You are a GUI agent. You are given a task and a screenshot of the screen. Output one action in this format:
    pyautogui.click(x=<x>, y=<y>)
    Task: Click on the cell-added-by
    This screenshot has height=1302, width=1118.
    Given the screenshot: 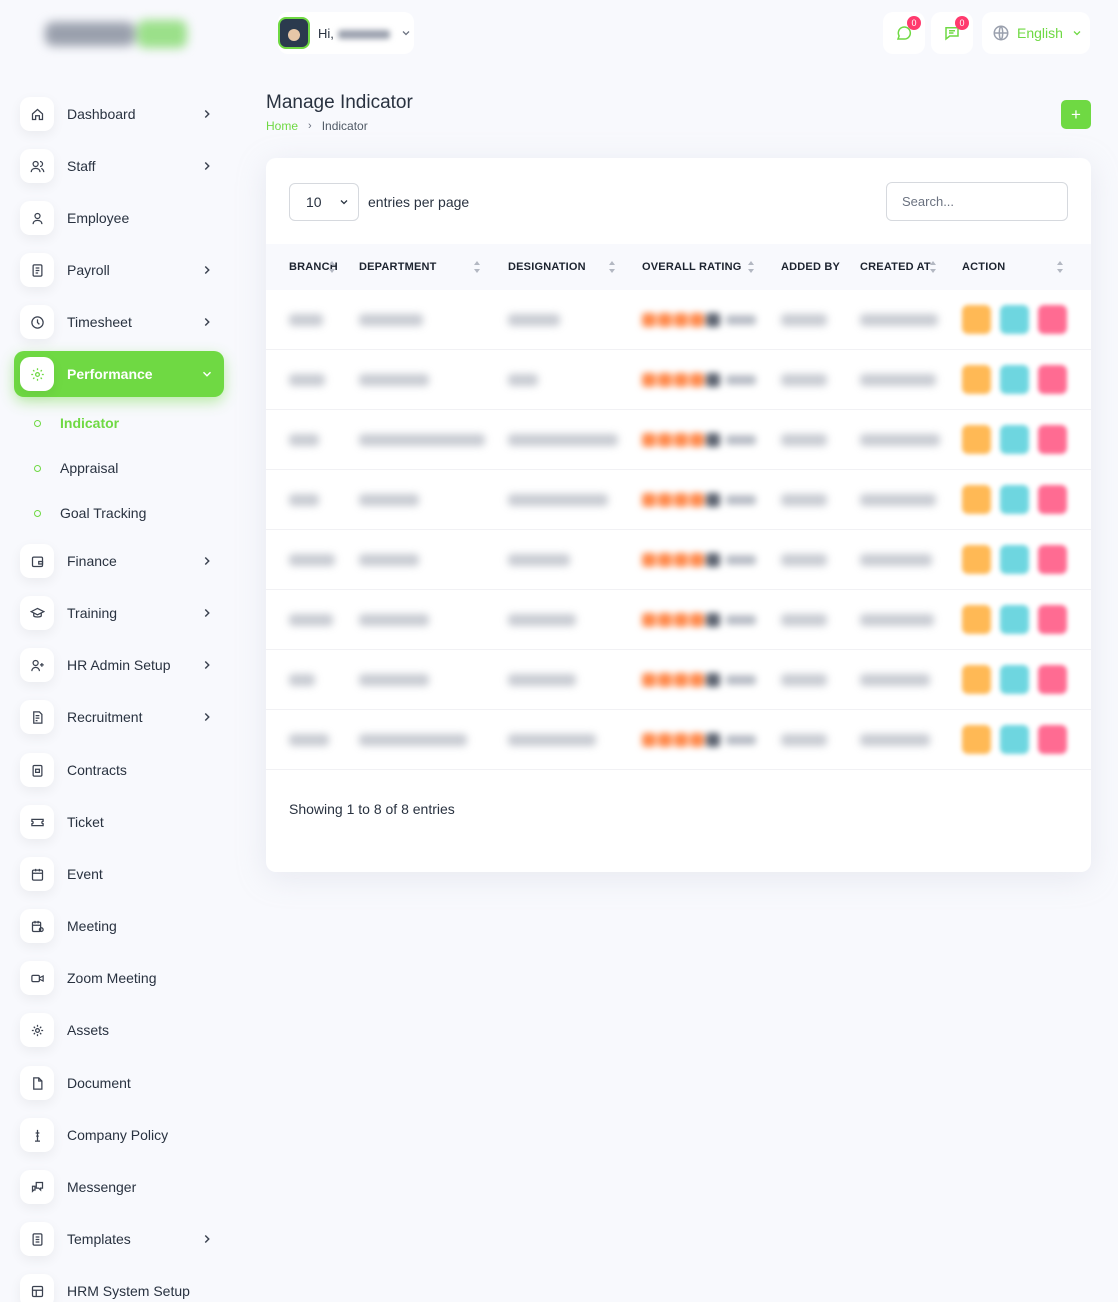 What is the action you would take?
    pyautogui.click(x=804, y=620)
    